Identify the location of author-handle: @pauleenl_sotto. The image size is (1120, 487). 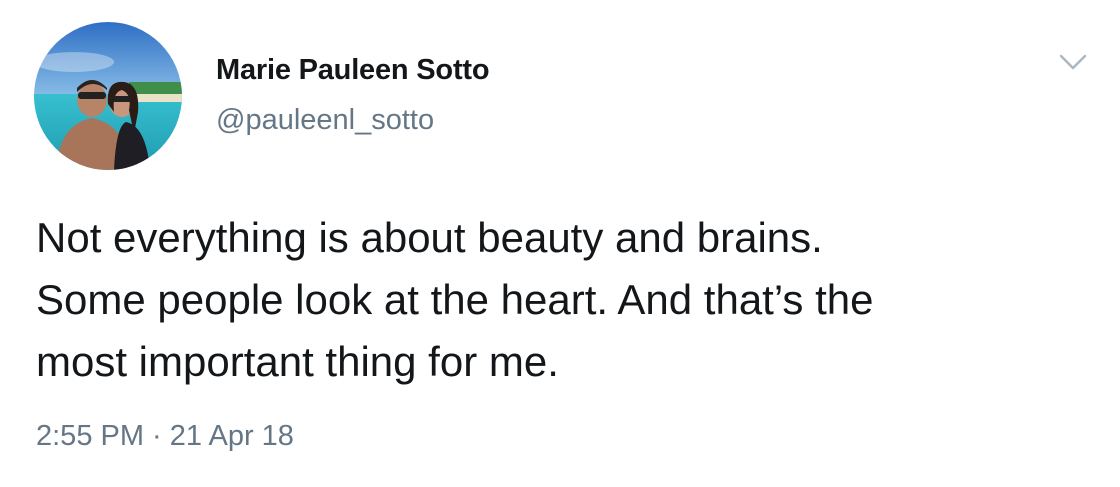
(325, 120).